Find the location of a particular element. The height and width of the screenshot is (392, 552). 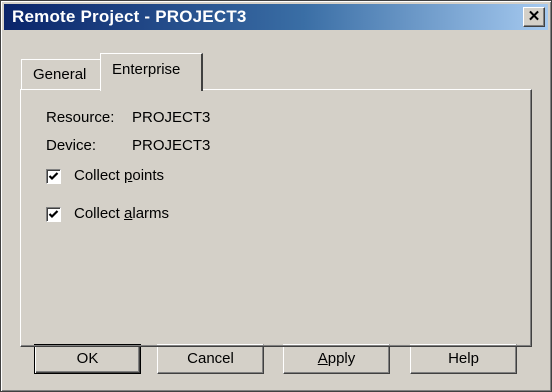

apply-button: Apply is located at coordinates (336, 359).